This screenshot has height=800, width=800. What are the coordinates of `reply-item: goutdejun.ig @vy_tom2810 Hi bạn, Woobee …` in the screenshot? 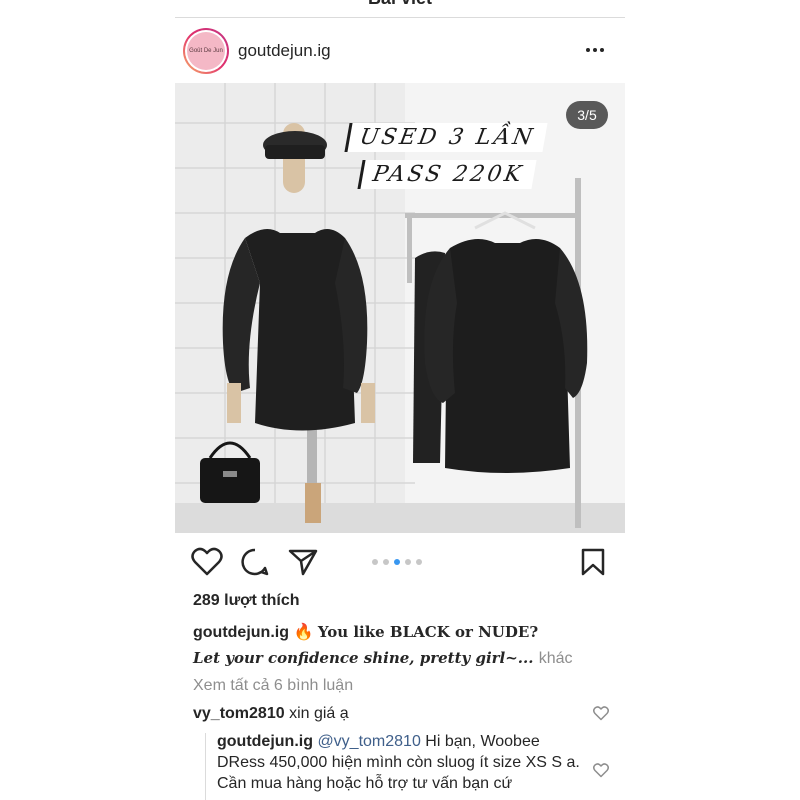 It's located at (399, 762).